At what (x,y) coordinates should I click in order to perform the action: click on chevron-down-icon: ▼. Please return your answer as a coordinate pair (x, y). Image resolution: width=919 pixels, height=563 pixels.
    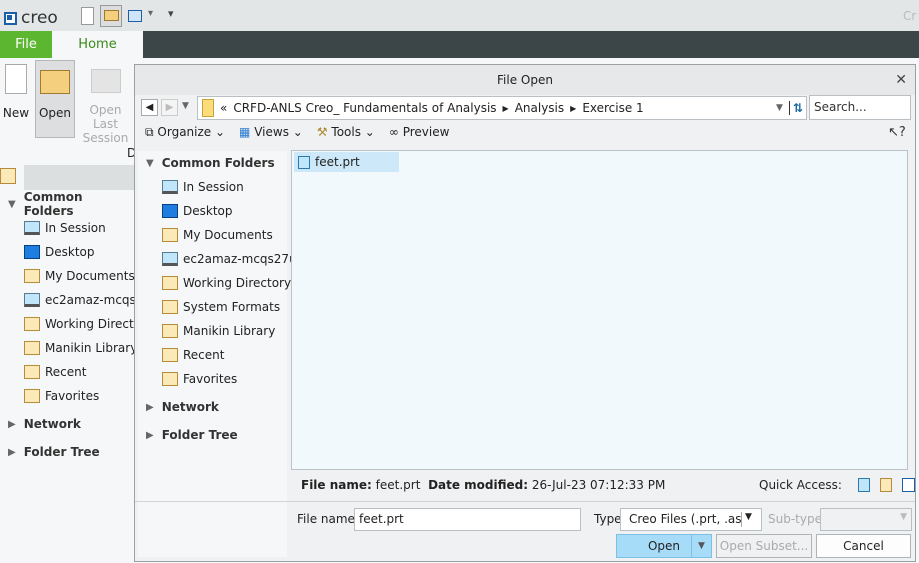
    Looking at the image, I should click on (746, 519).